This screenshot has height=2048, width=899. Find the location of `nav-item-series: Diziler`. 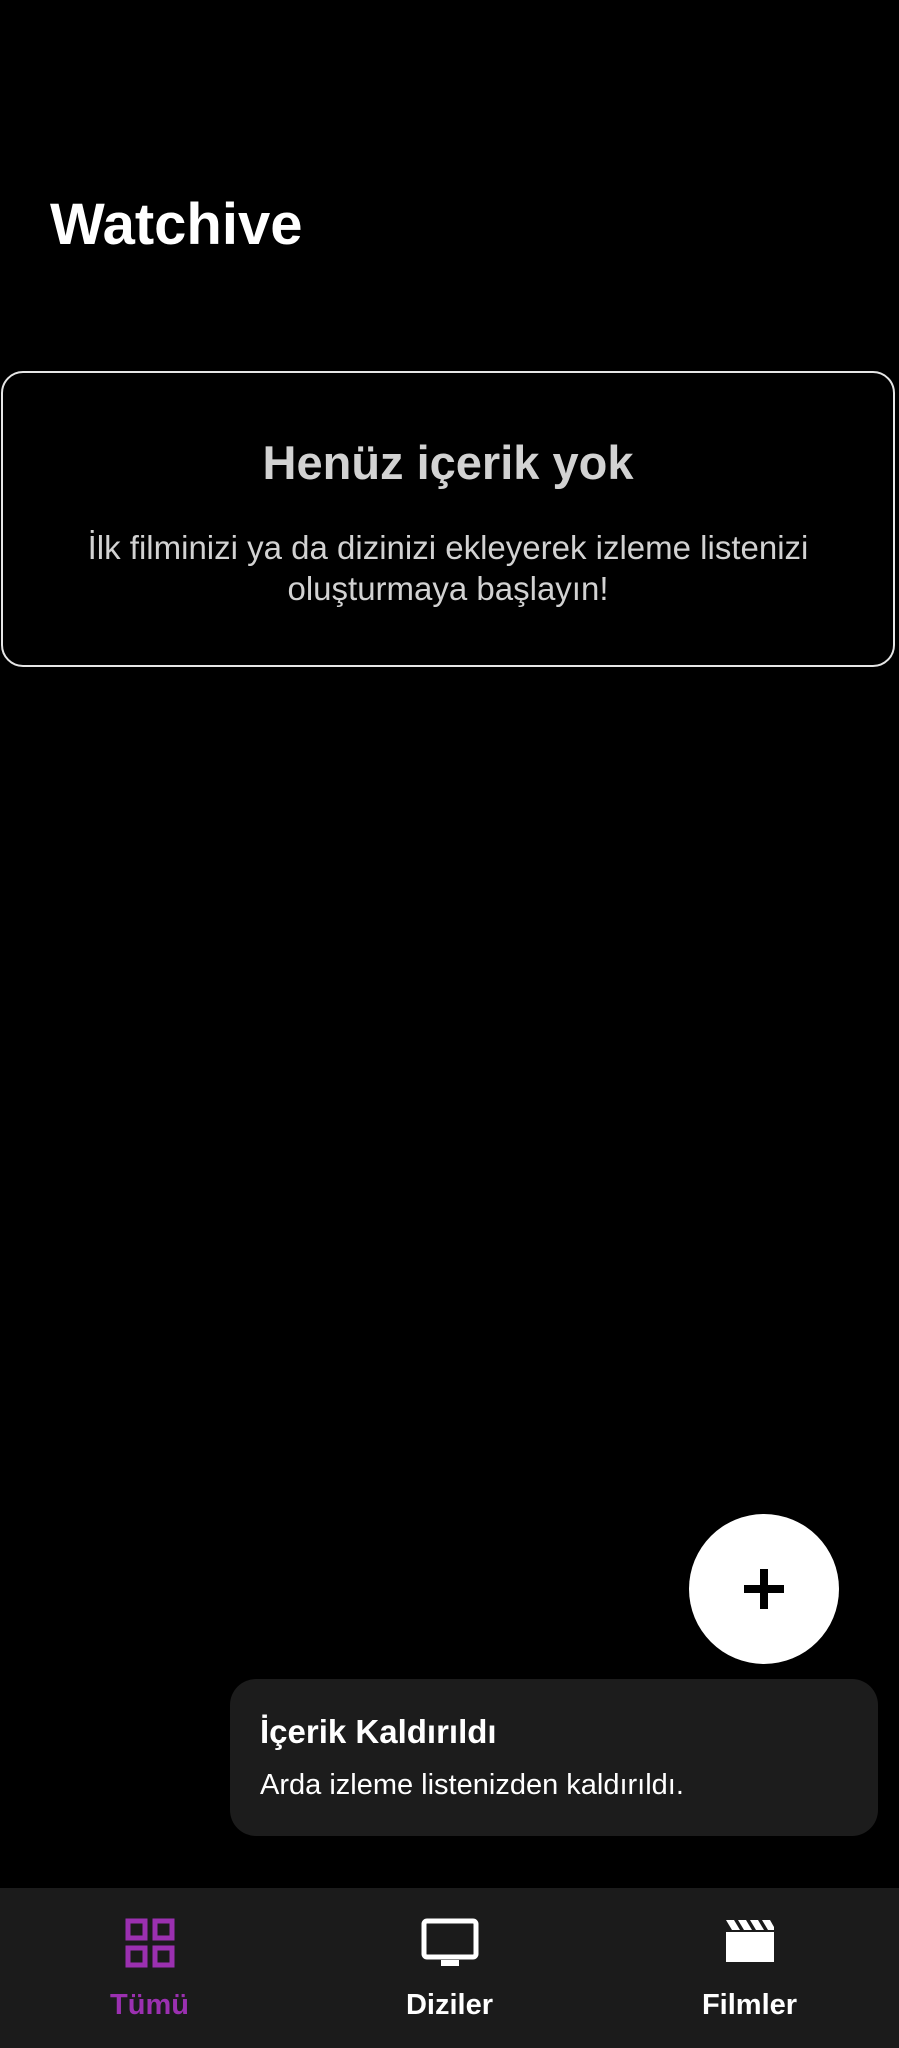

nav-item-series: Diziler is located at coordinates (449, 1968).